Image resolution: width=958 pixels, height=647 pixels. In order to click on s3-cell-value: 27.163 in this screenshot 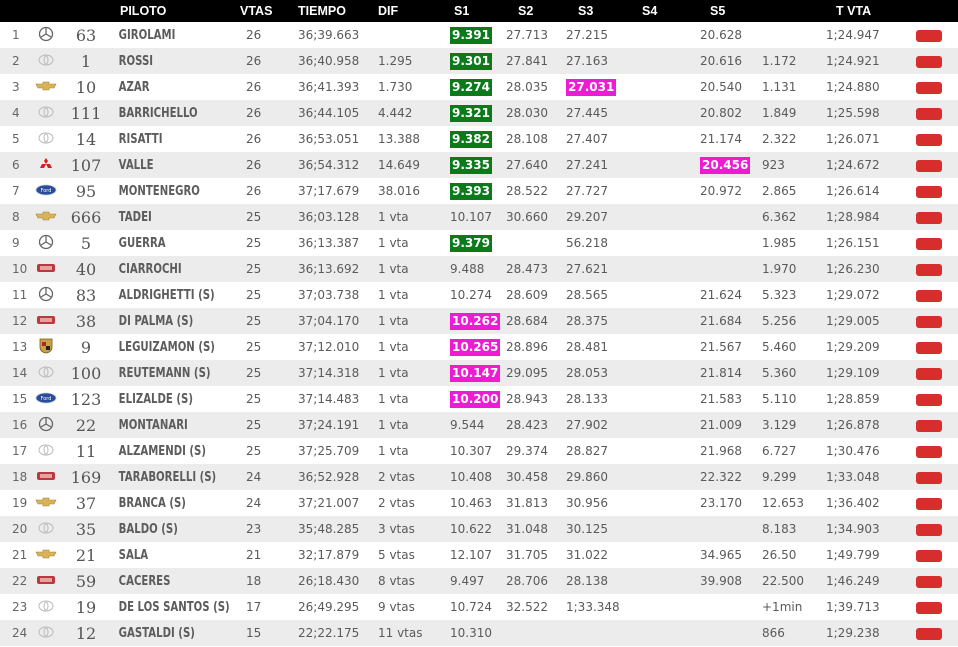, I will do `click(587, 61)`.